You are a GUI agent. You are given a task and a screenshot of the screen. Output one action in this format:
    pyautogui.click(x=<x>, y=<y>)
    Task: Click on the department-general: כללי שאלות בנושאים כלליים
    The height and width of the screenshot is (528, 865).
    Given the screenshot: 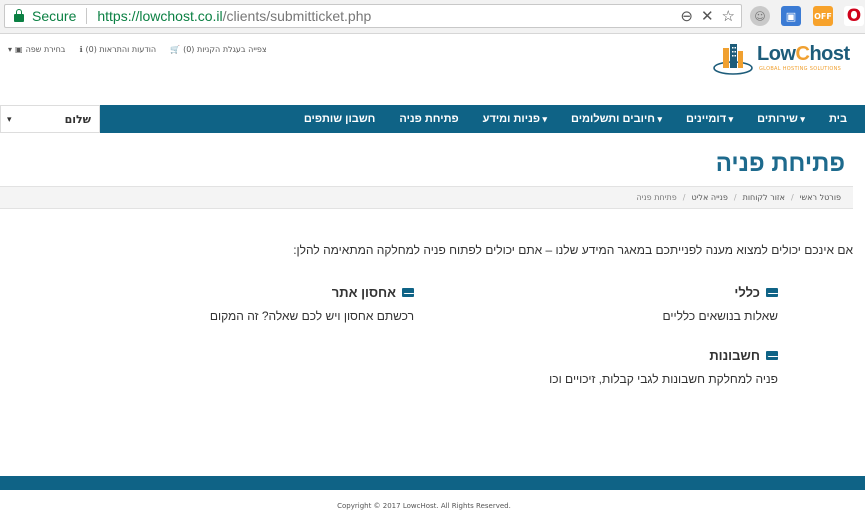 What is the action you would take?
    pyautogui.click(x=720, y=304)
    